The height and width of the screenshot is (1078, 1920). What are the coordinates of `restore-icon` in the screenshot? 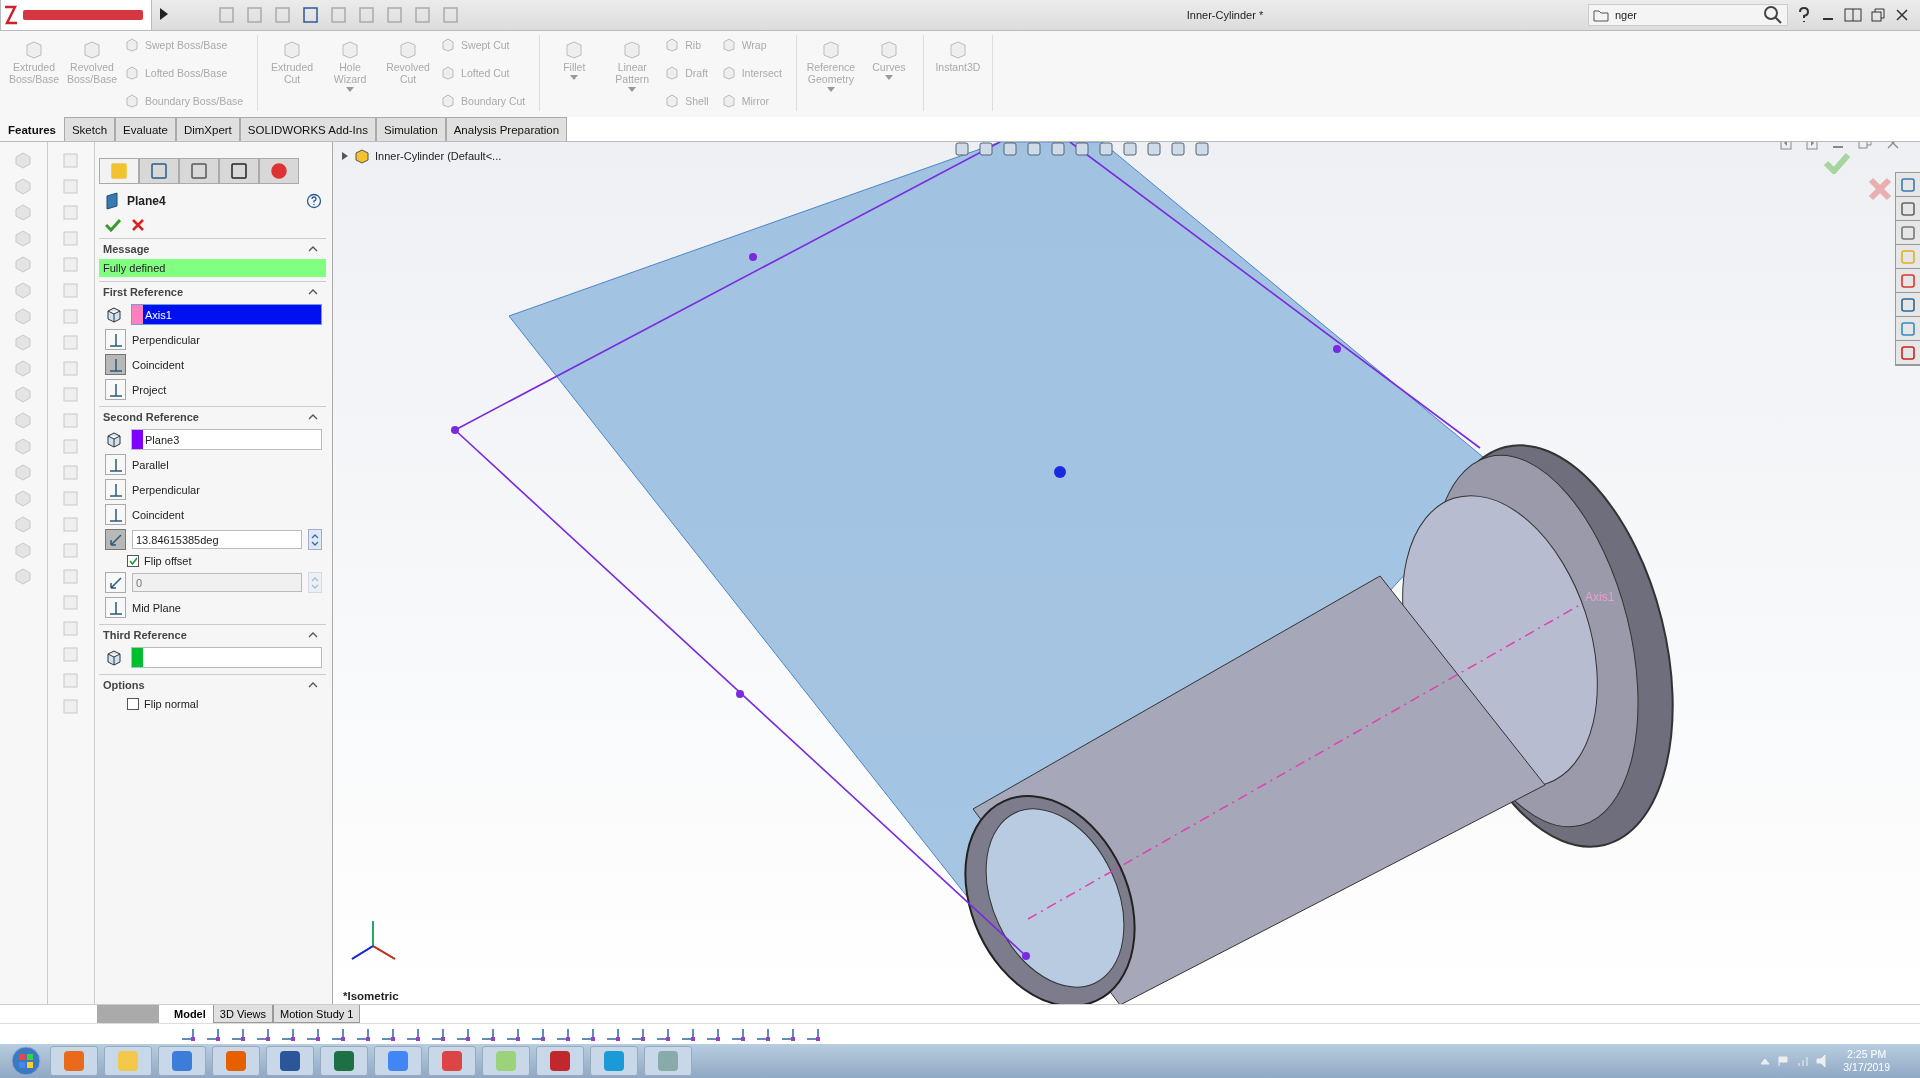 It's located at (1878, 15).